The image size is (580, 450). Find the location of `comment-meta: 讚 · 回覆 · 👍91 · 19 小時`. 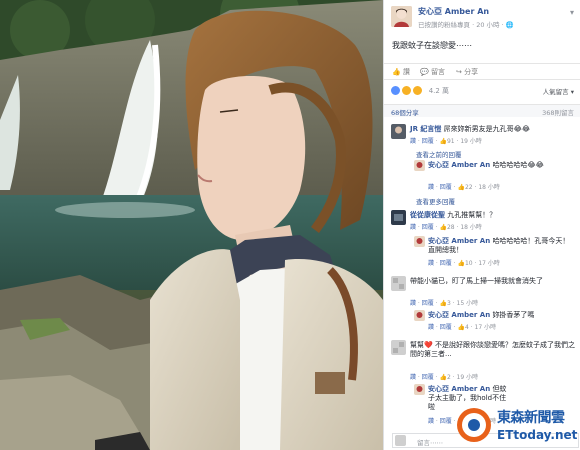

comment-meta: 讚 · 回覆 · 👍91 · 19 小時 is located at coordinates (446, 141).